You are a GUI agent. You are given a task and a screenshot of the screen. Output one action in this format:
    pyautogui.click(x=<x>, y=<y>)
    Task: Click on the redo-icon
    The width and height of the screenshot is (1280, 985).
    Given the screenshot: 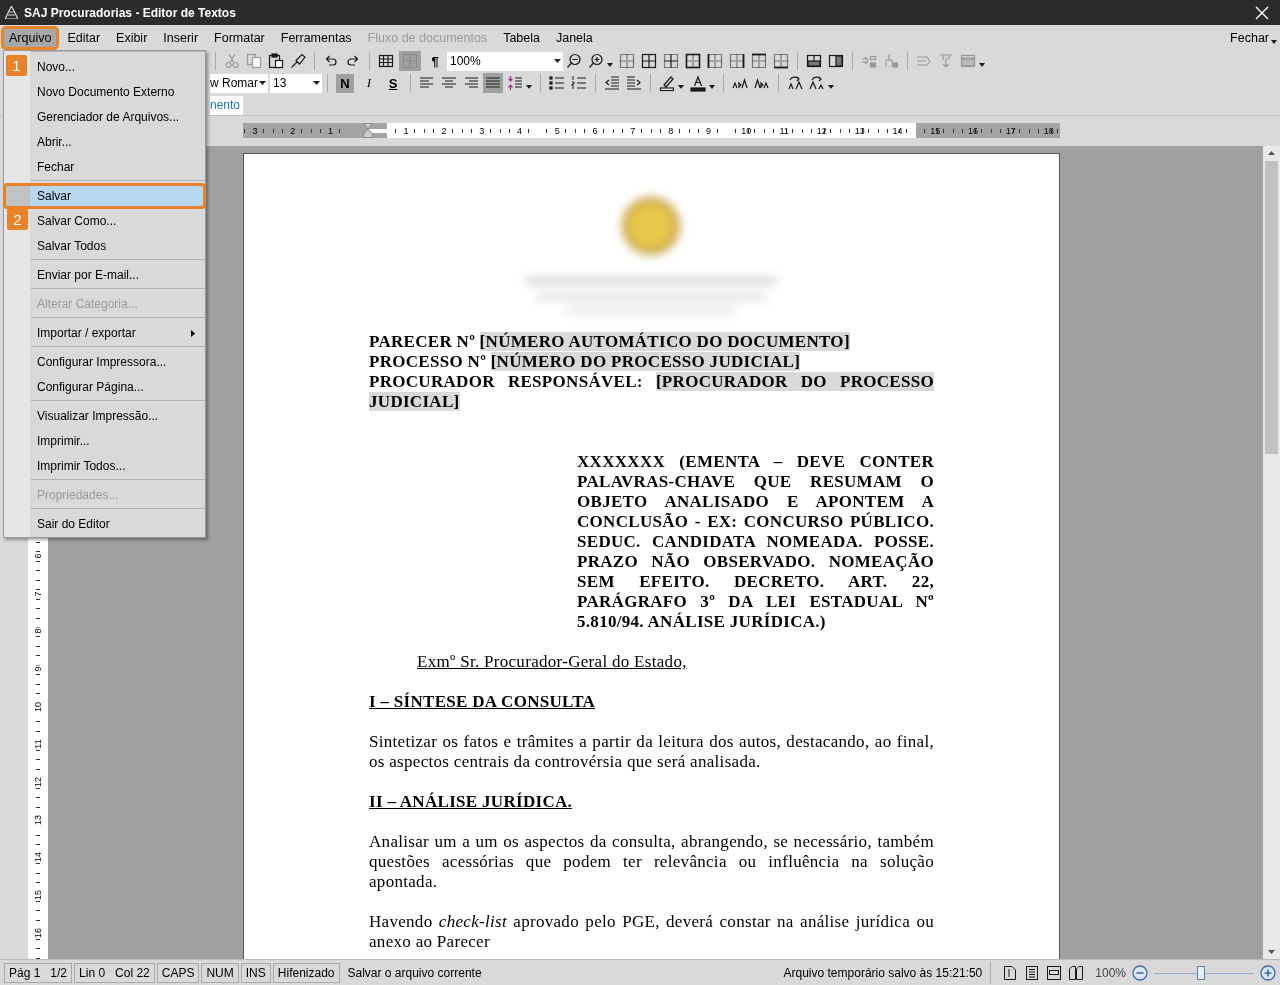 What is the action you would take?
    pyautogui.click(x=353, y=61)
    